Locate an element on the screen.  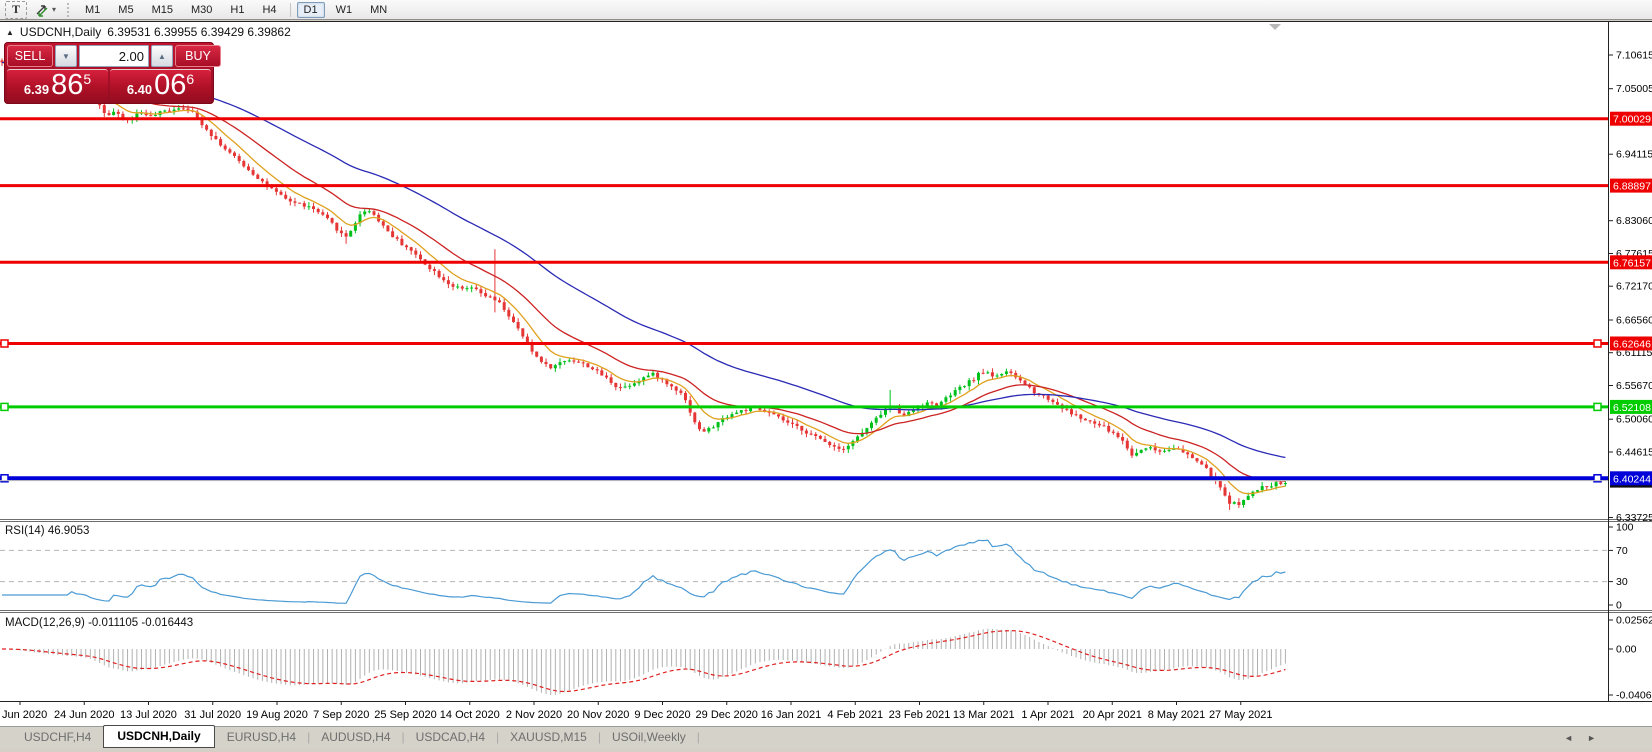
price-tick-label: 6.50060 is located at coordinates (1634, 420).